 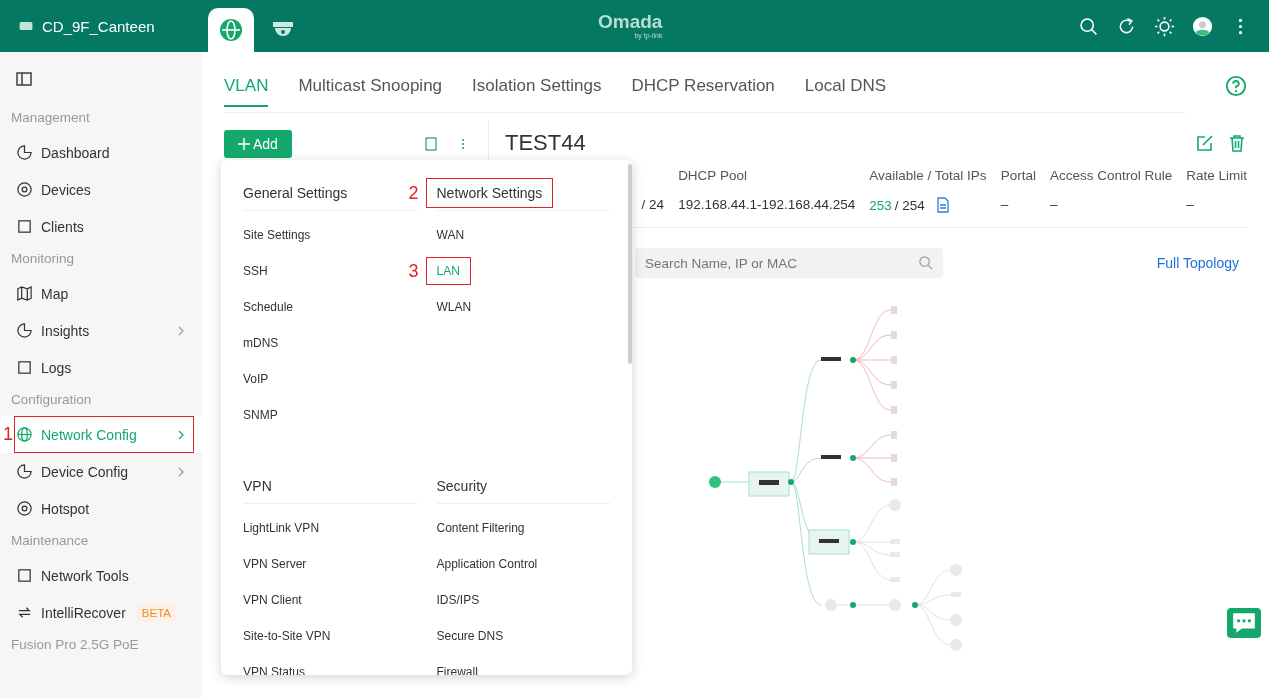 What do you see at coordinates (928, 176) in the screenshot?
I see `column-header: Available / Total IPs` at bounding box center [928, 176].